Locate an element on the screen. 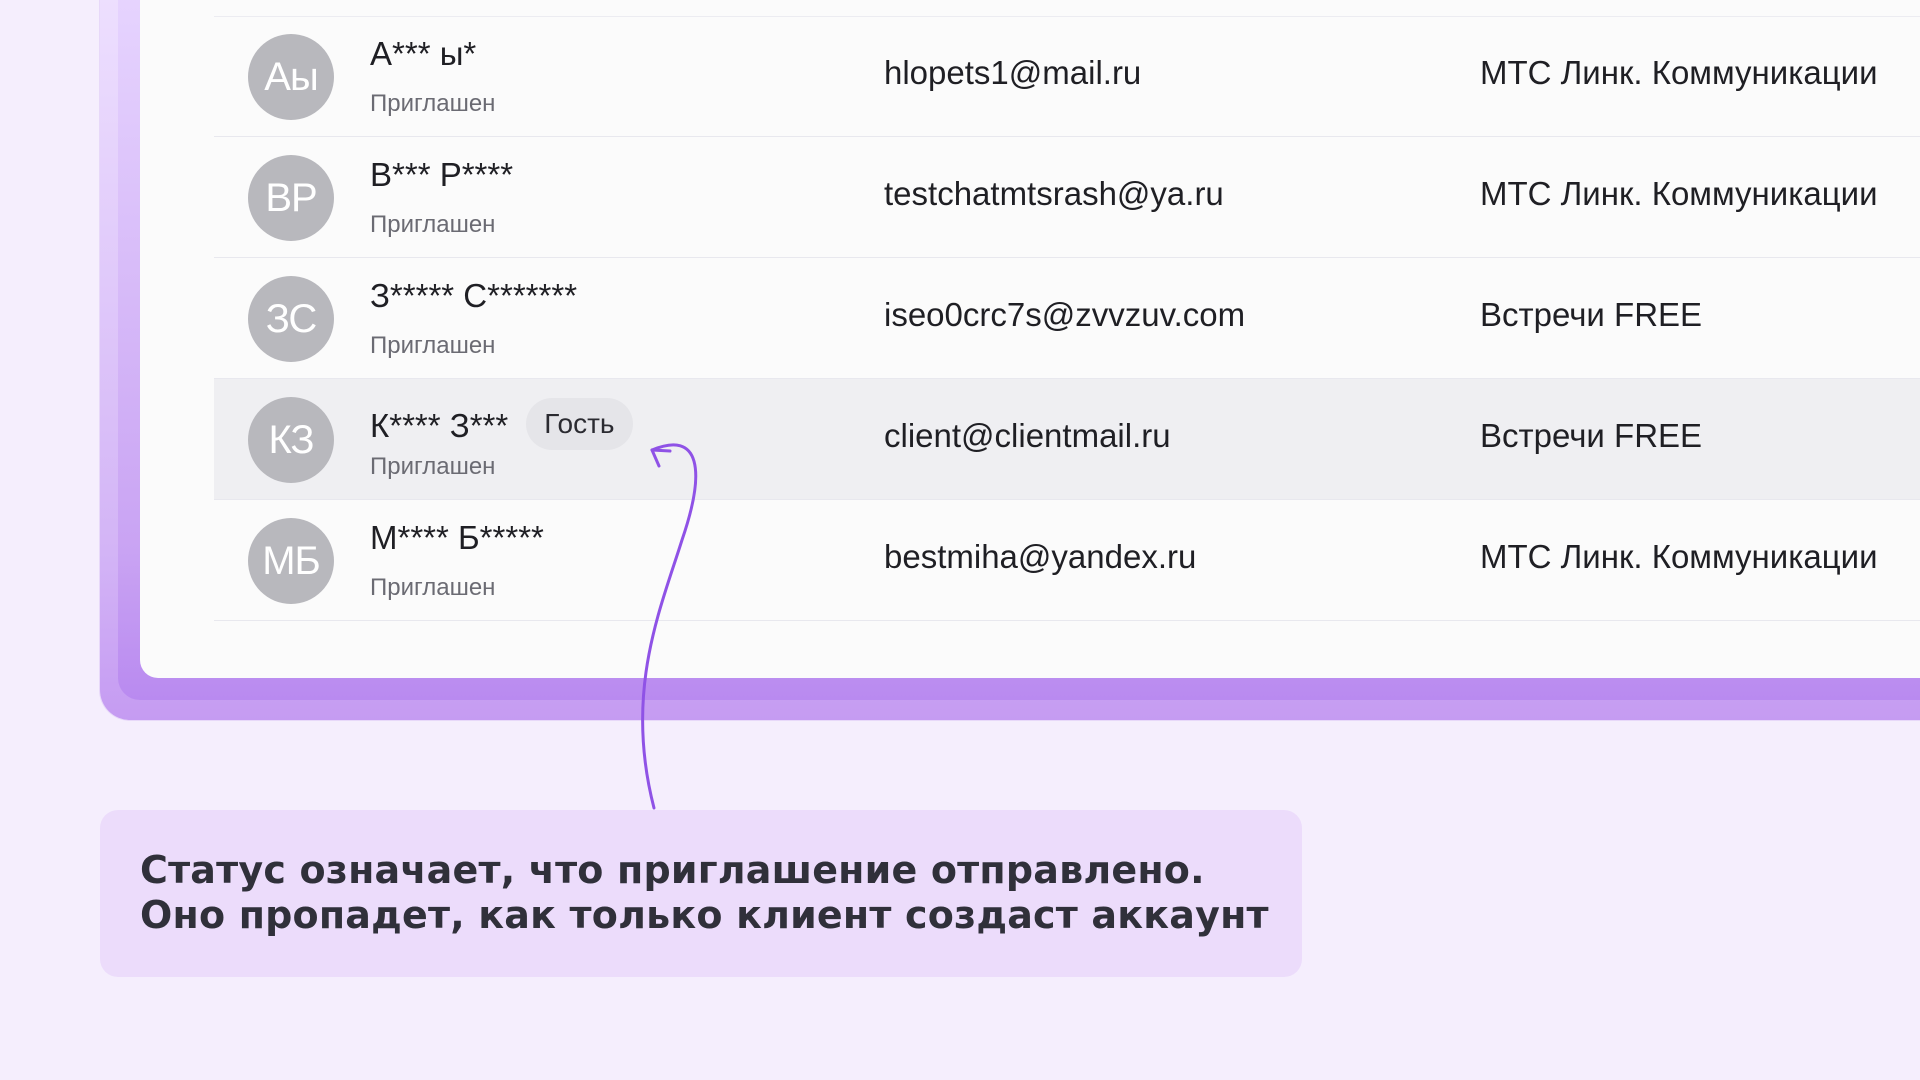 The height and width of the screenshot is (1080, 1920). contact-name-text: М**** Б***** is located at coordinates (457, 537).